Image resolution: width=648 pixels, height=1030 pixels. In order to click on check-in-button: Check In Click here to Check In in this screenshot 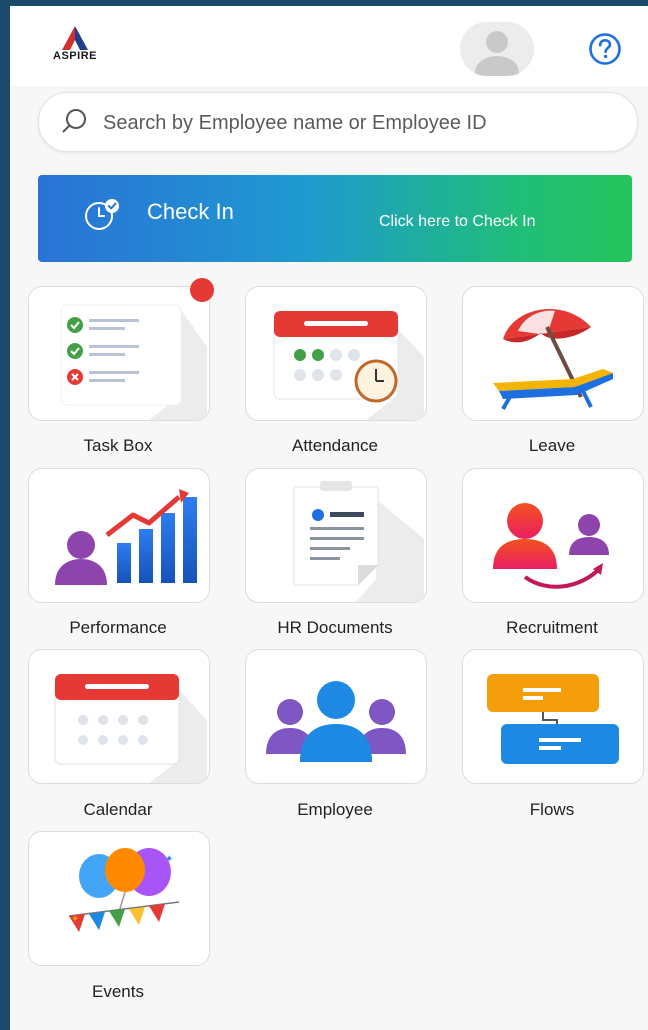, I will do `click(335, 218)`.